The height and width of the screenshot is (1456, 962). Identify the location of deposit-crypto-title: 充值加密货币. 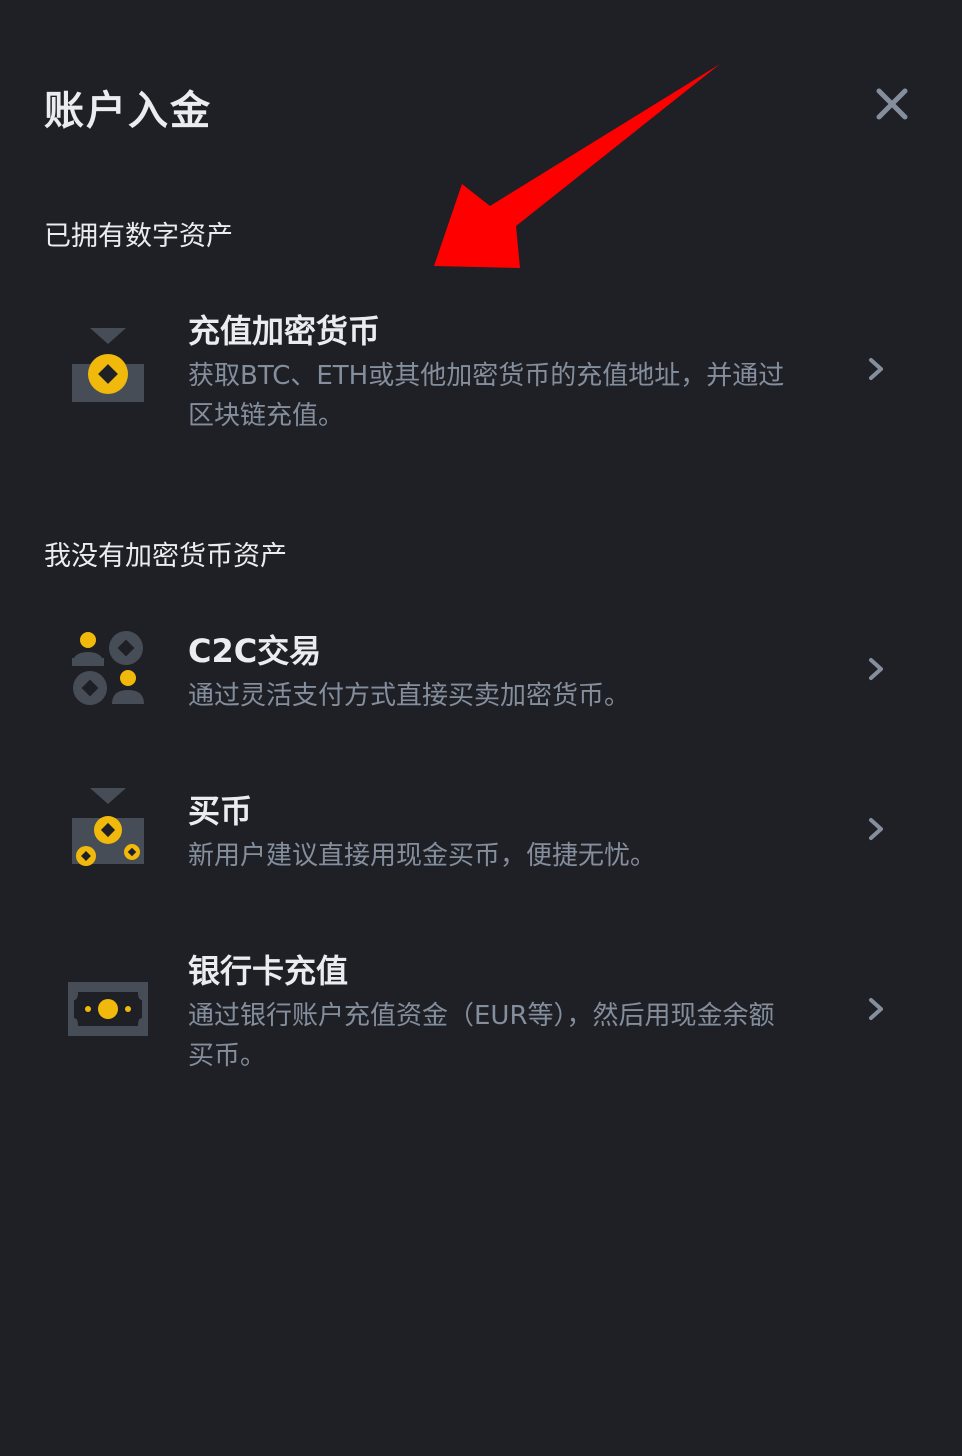
(284, 331).